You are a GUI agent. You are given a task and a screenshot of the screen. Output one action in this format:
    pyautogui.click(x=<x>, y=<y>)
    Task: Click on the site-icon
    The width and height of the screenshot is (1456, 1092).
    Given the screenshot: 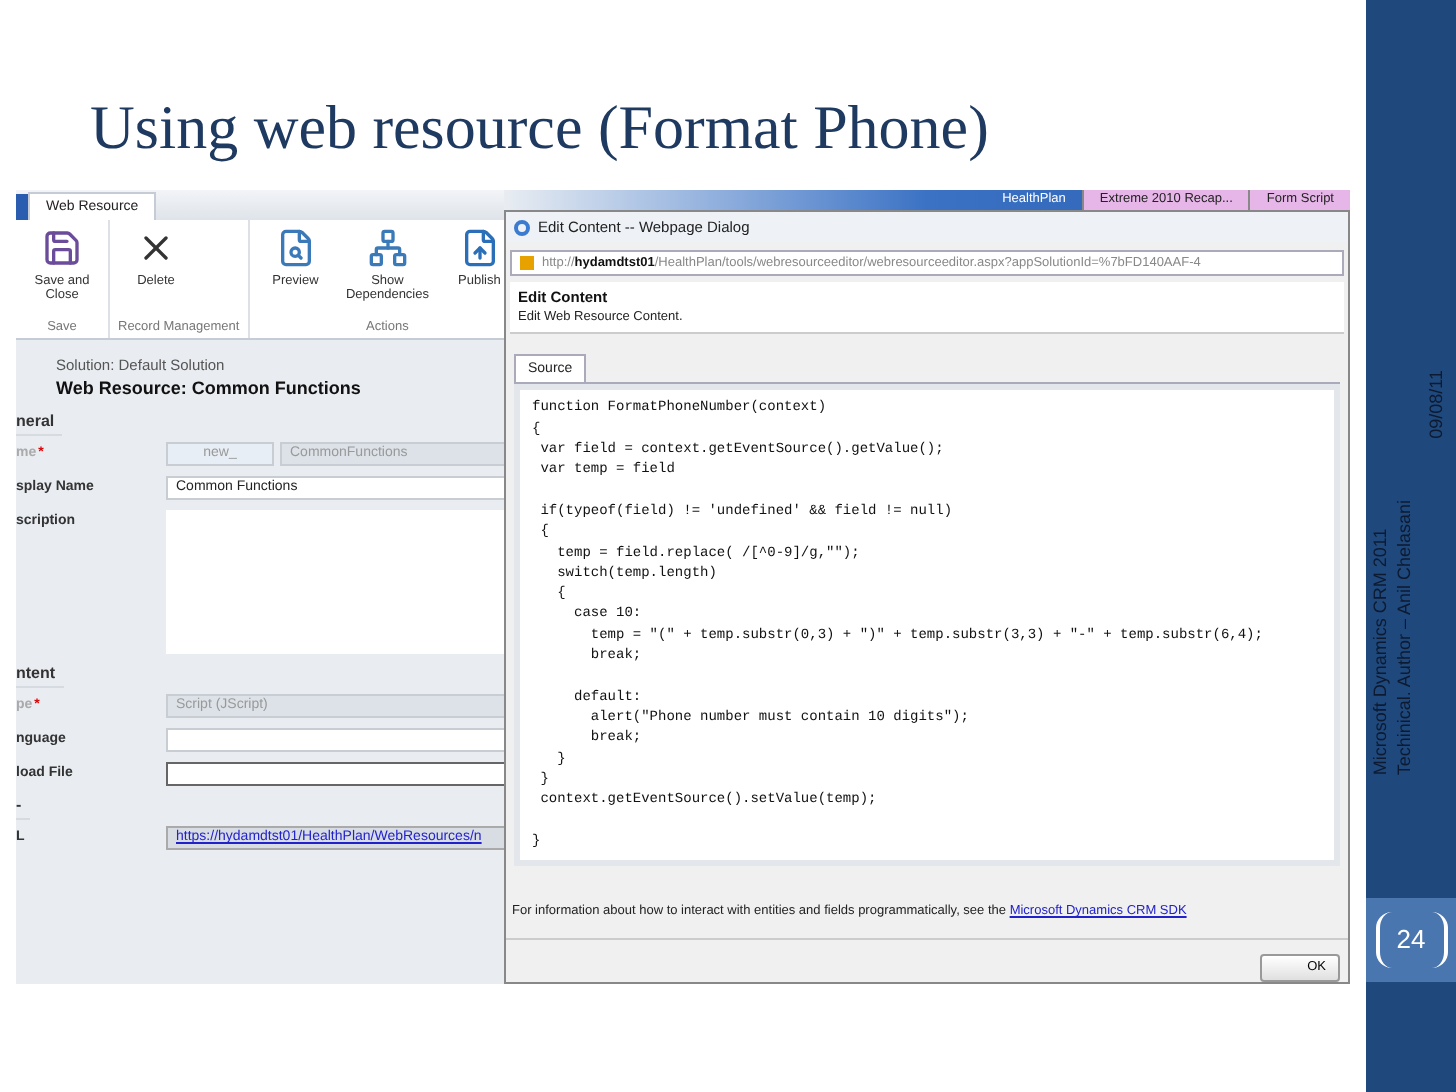 What is the action you would take?
    pyautogui.click(x=527, y=263)
    